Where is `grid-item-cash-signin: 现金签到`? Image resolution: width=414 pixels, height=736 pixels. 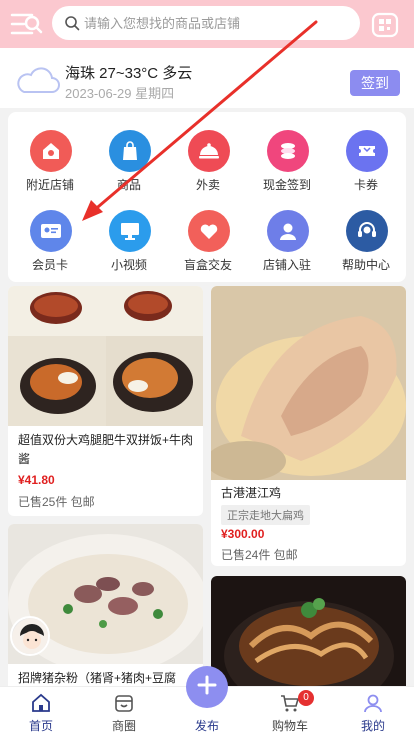
grid-item-cash-signin: 现金签到 is located at coordinates (287, 152).